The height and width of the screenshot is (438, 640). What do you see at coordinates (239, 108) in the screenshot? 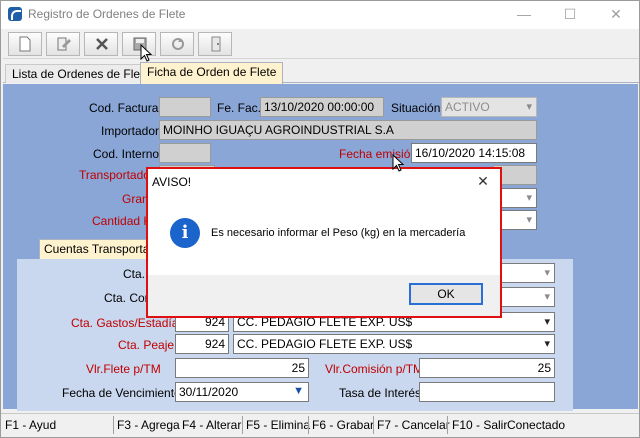
I see `fe-fac-label: Fe. Fac.` at bounding box center [239, 108].